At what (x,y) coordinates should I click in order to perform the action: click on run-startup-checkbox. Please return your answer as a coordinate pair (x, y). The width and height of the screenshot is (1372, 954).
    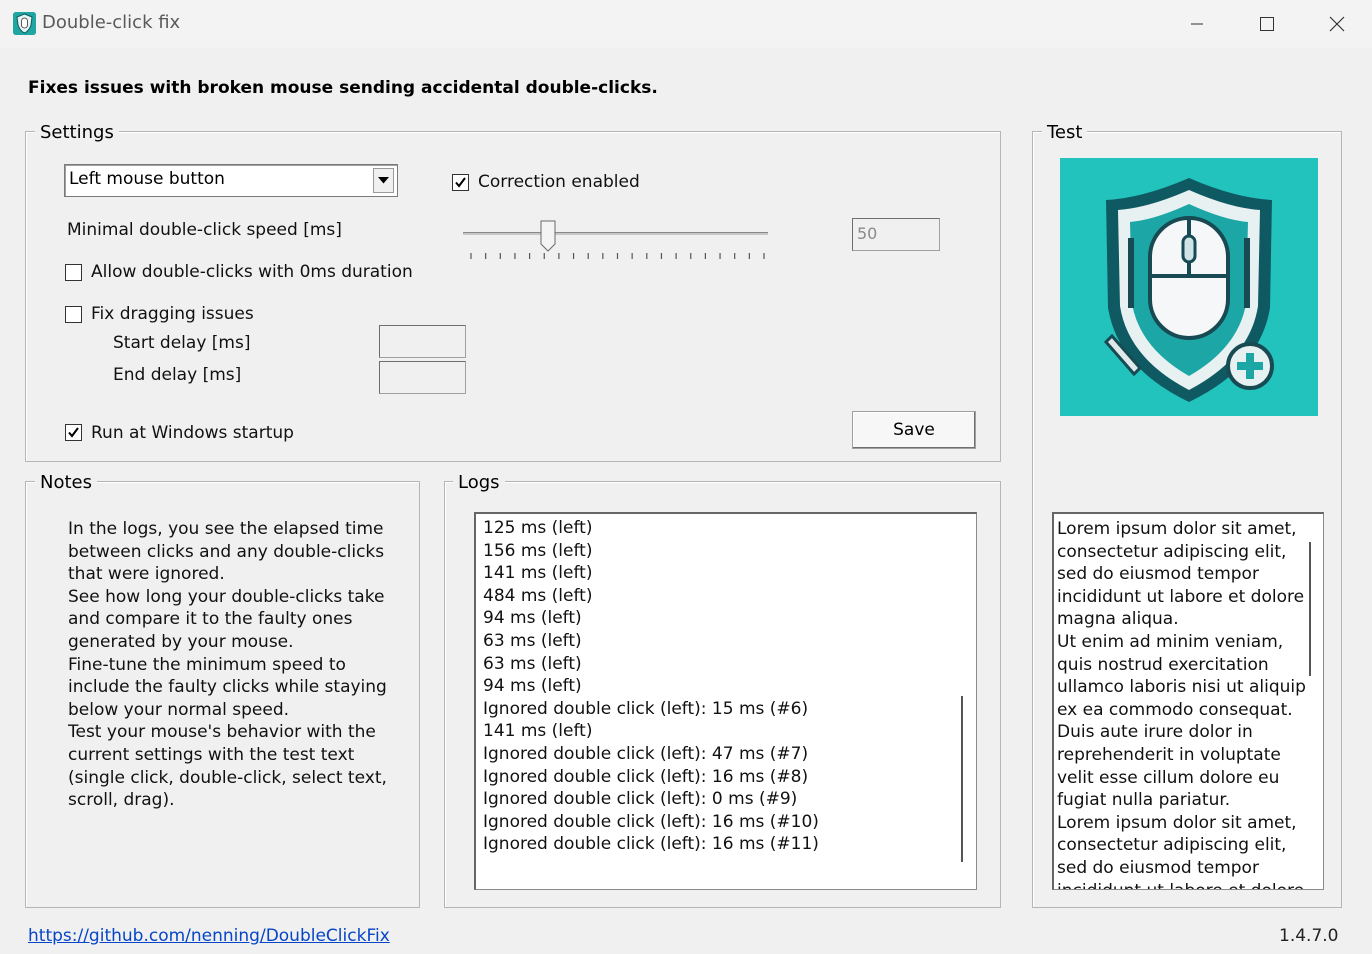
    Looking at the image, I should click on (73, 432).